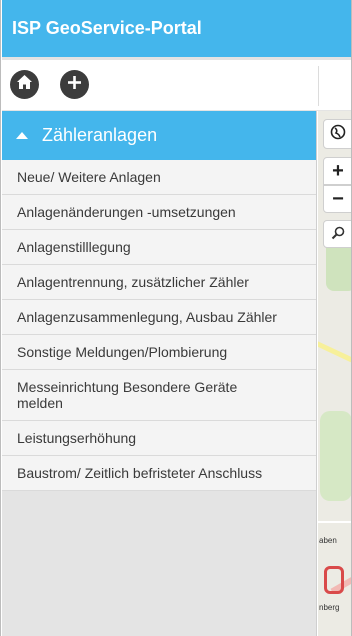 Image resolution: width=352 pixels, height=636 pixels. What do you see at coordinates (159, 317) in the screenshot?
I see `menu-item: Anlagenzusammenlegung, Ausbau Zähler` at bounding box center [159, 317].